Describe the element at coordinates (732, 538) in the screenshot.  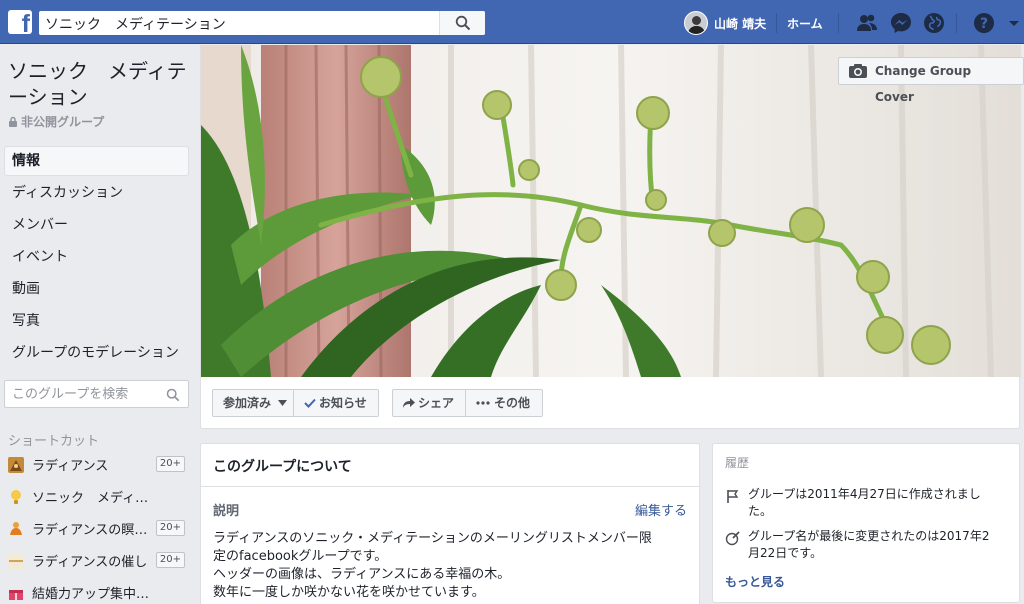
I see `edit-pencil-icon` at that location.